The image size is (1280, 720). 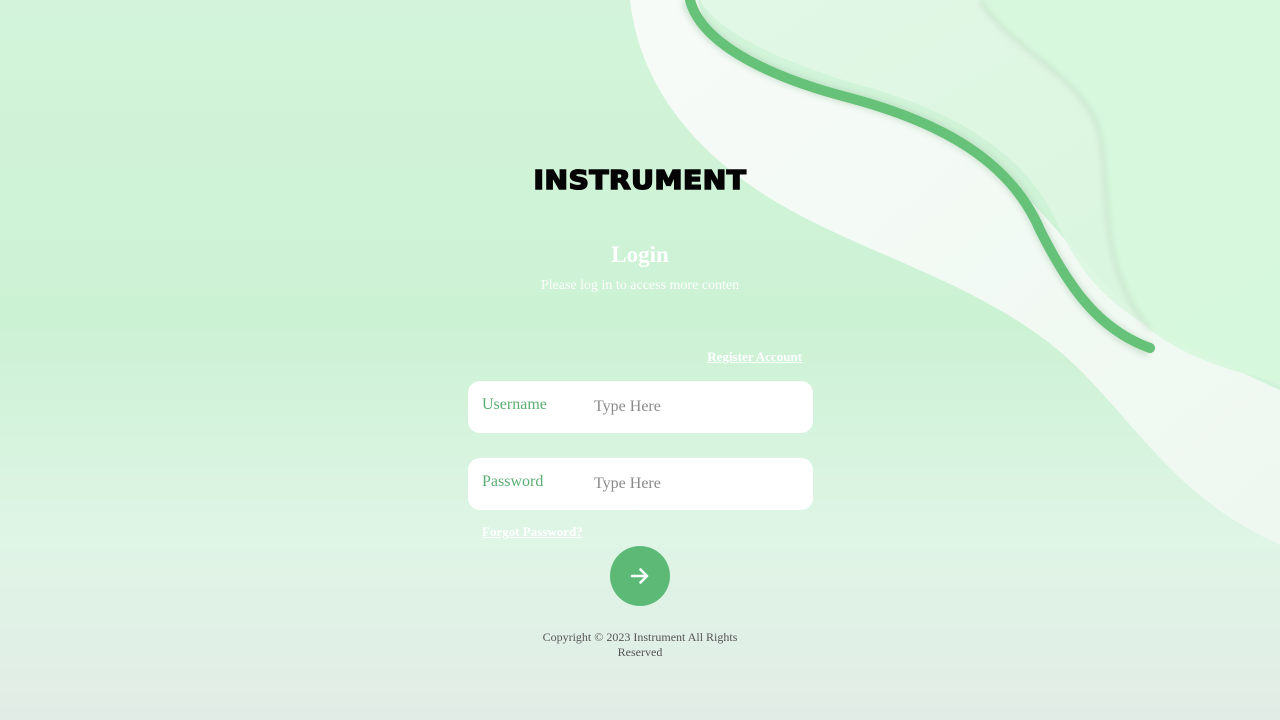 I want to click on username-field: Username, so click(x=640, y=407).